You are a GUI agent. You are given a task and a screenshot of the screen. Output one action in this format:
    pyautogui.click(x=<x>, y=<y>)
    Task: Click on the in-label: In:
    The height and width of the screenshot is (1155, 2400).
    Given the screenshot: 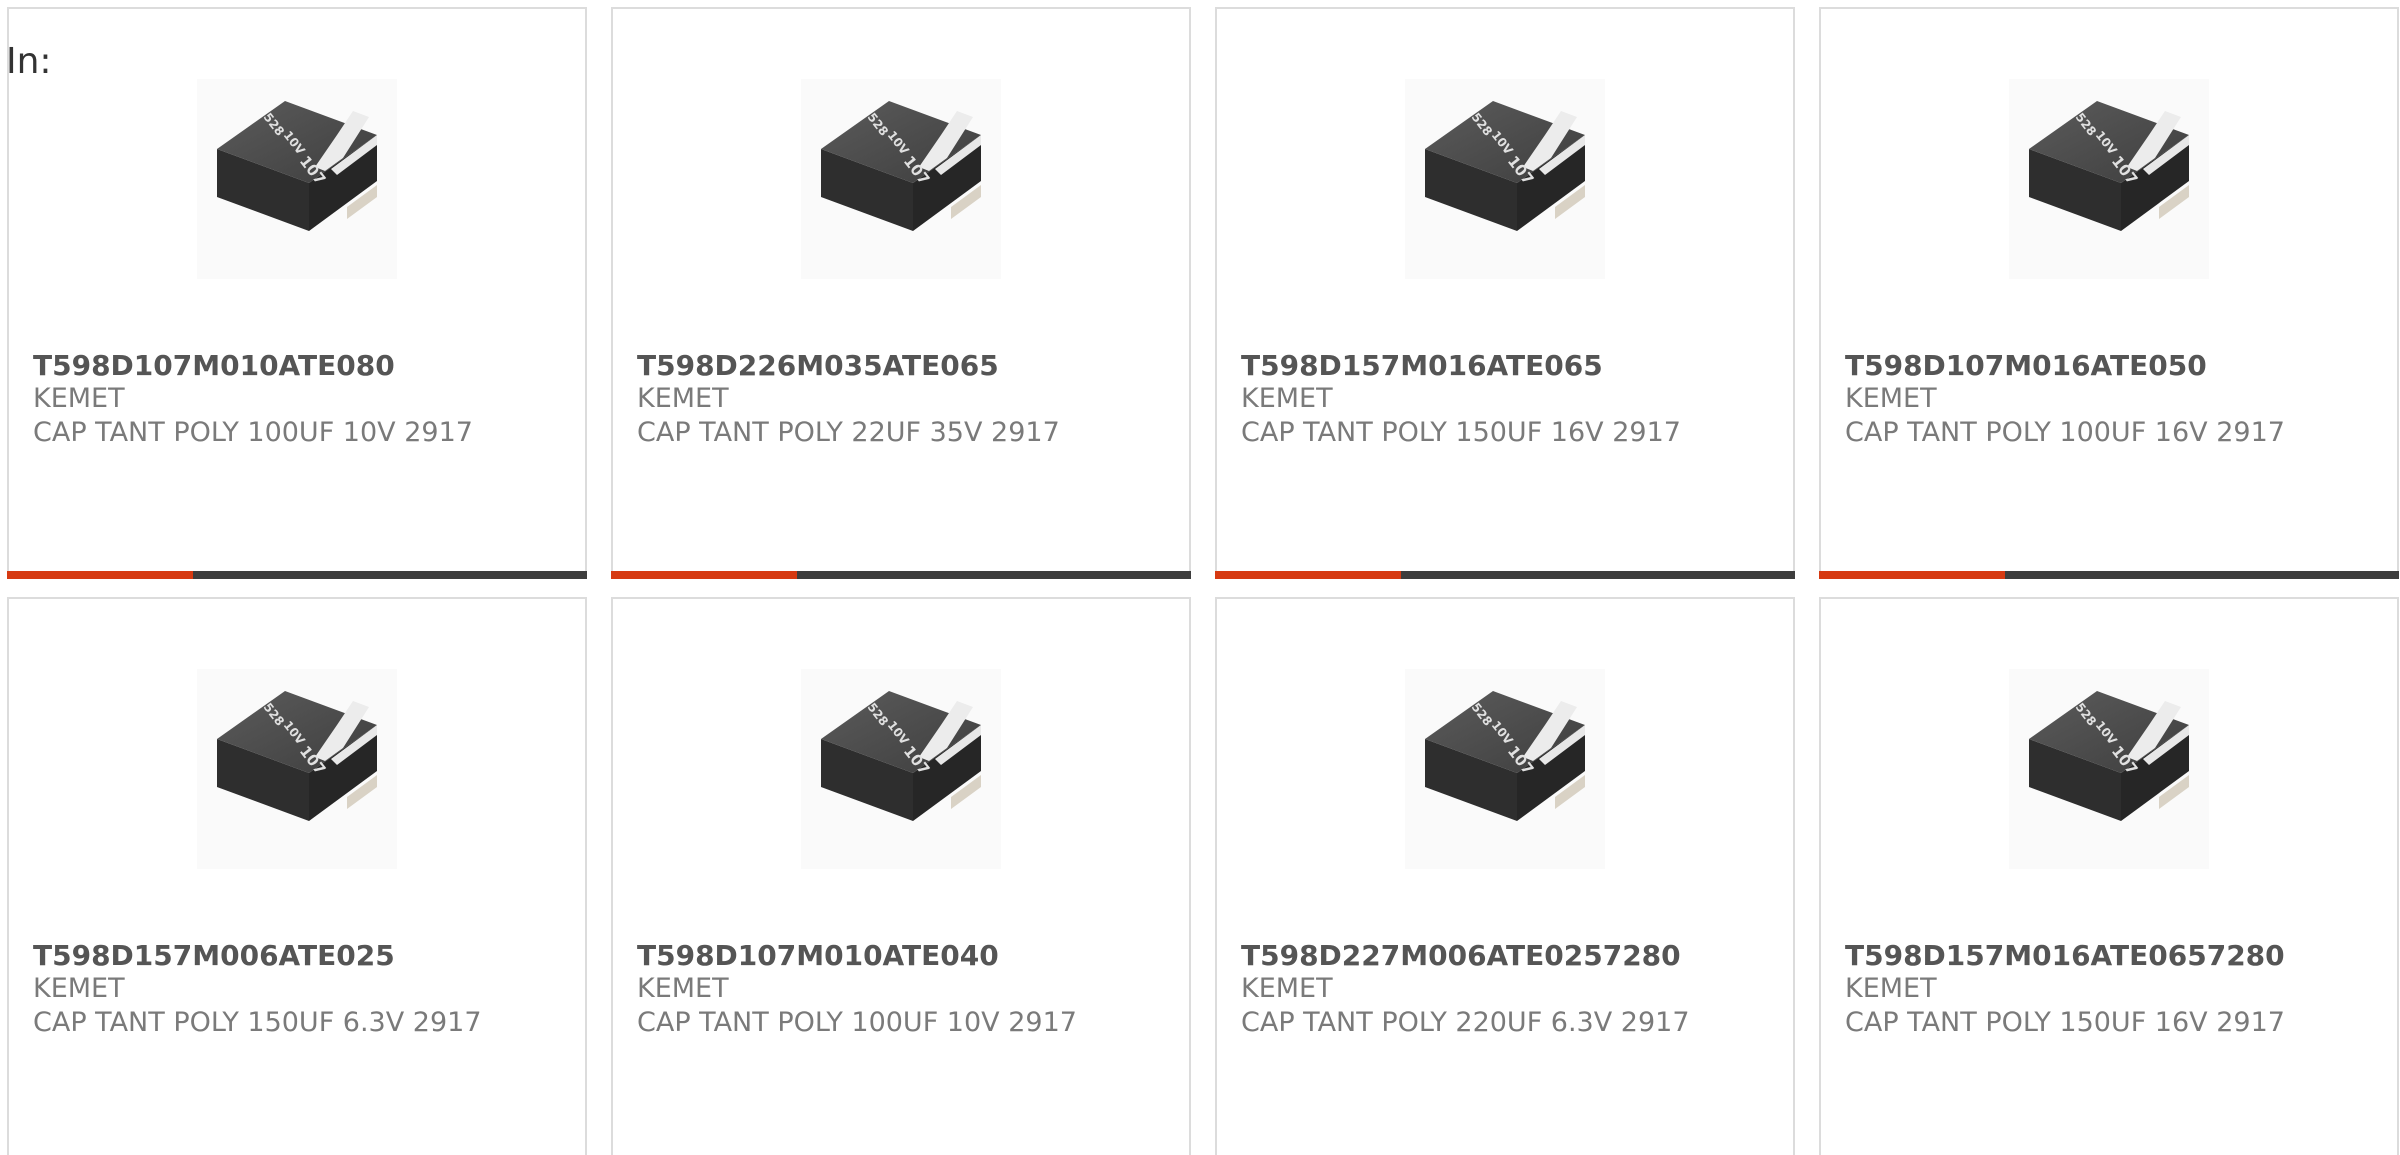 What is the action you would take?
    pyautogui.click(x=29, y=61)
    